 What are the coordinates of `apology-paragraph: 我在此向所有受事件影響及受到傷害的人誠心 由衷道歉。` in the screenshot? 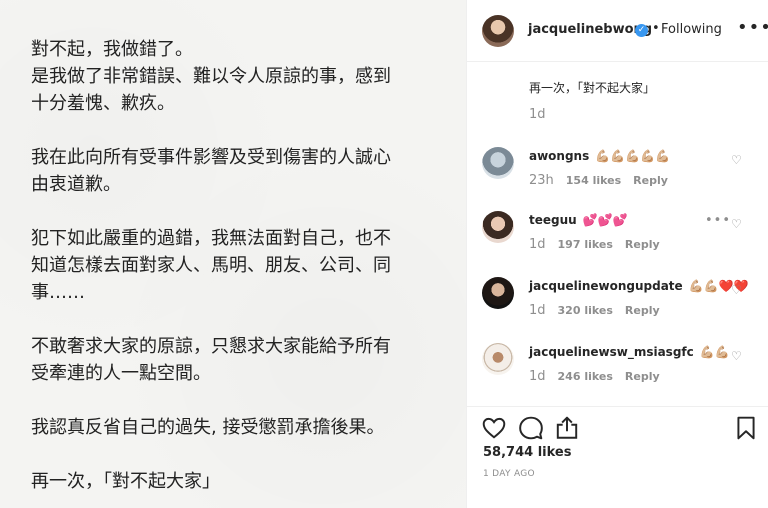 It's located at (241, 171).